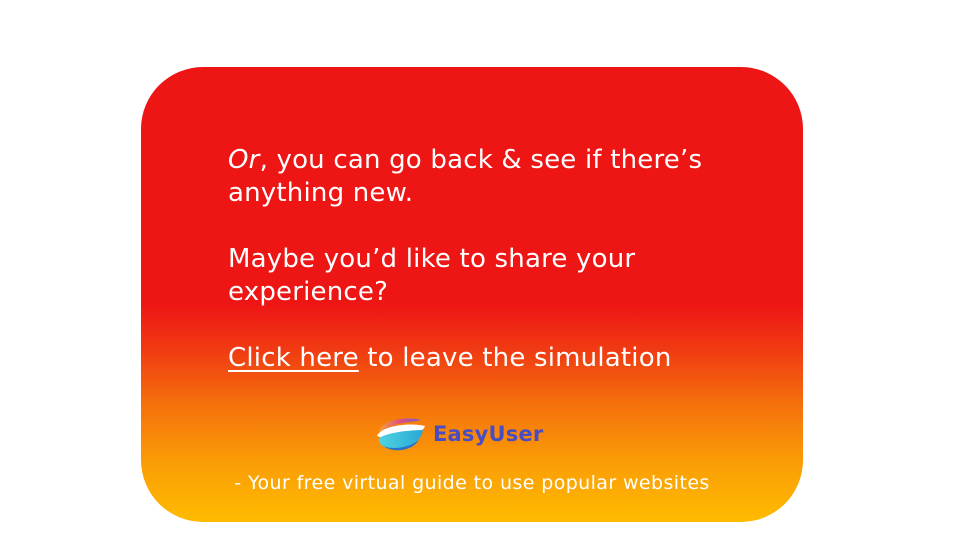 This screenshot has height=540, width=960. What do you see at coordinates (515, 358) in the screenshot?
I see `leave-simulation-text: to leave the simulation` at bounding box center [515, 358].